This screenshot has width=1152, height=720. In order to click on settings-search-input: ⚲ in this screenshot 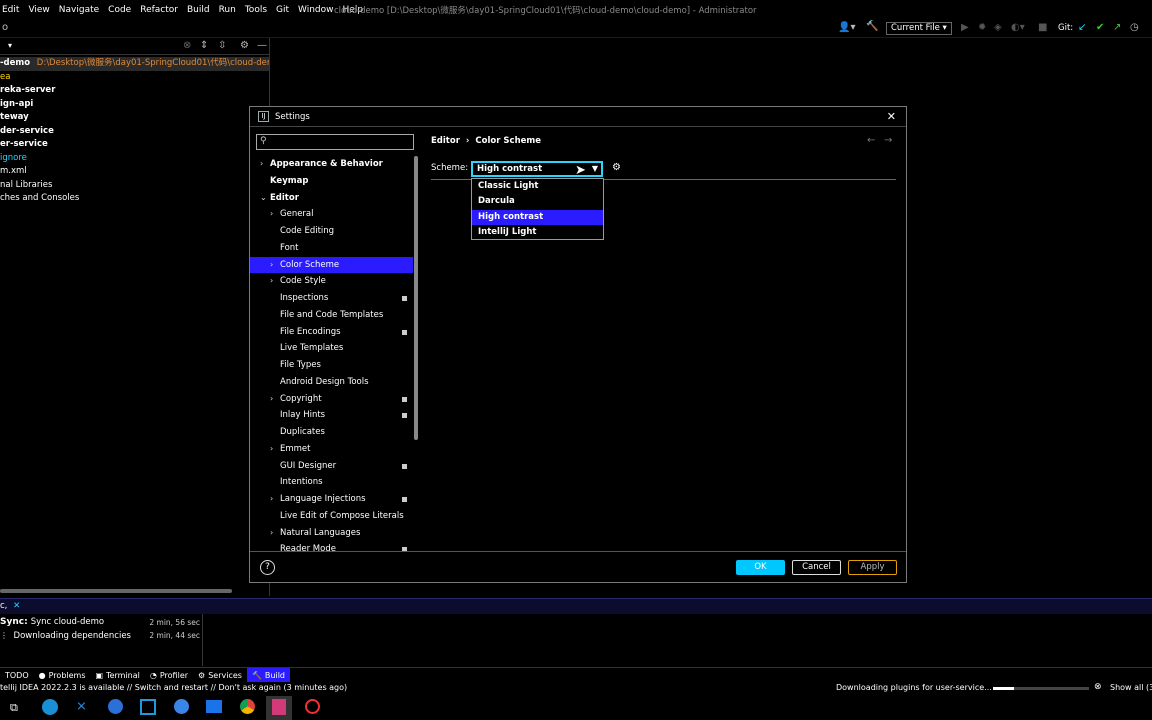, I will do `click(335, 142)`.